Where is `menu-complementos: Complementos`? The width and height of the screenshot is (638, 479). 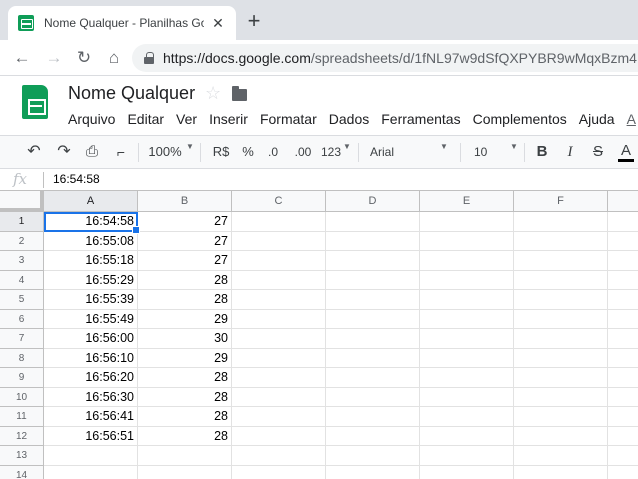
menu-complementos: Complementos is located at coordinates (520, 119).